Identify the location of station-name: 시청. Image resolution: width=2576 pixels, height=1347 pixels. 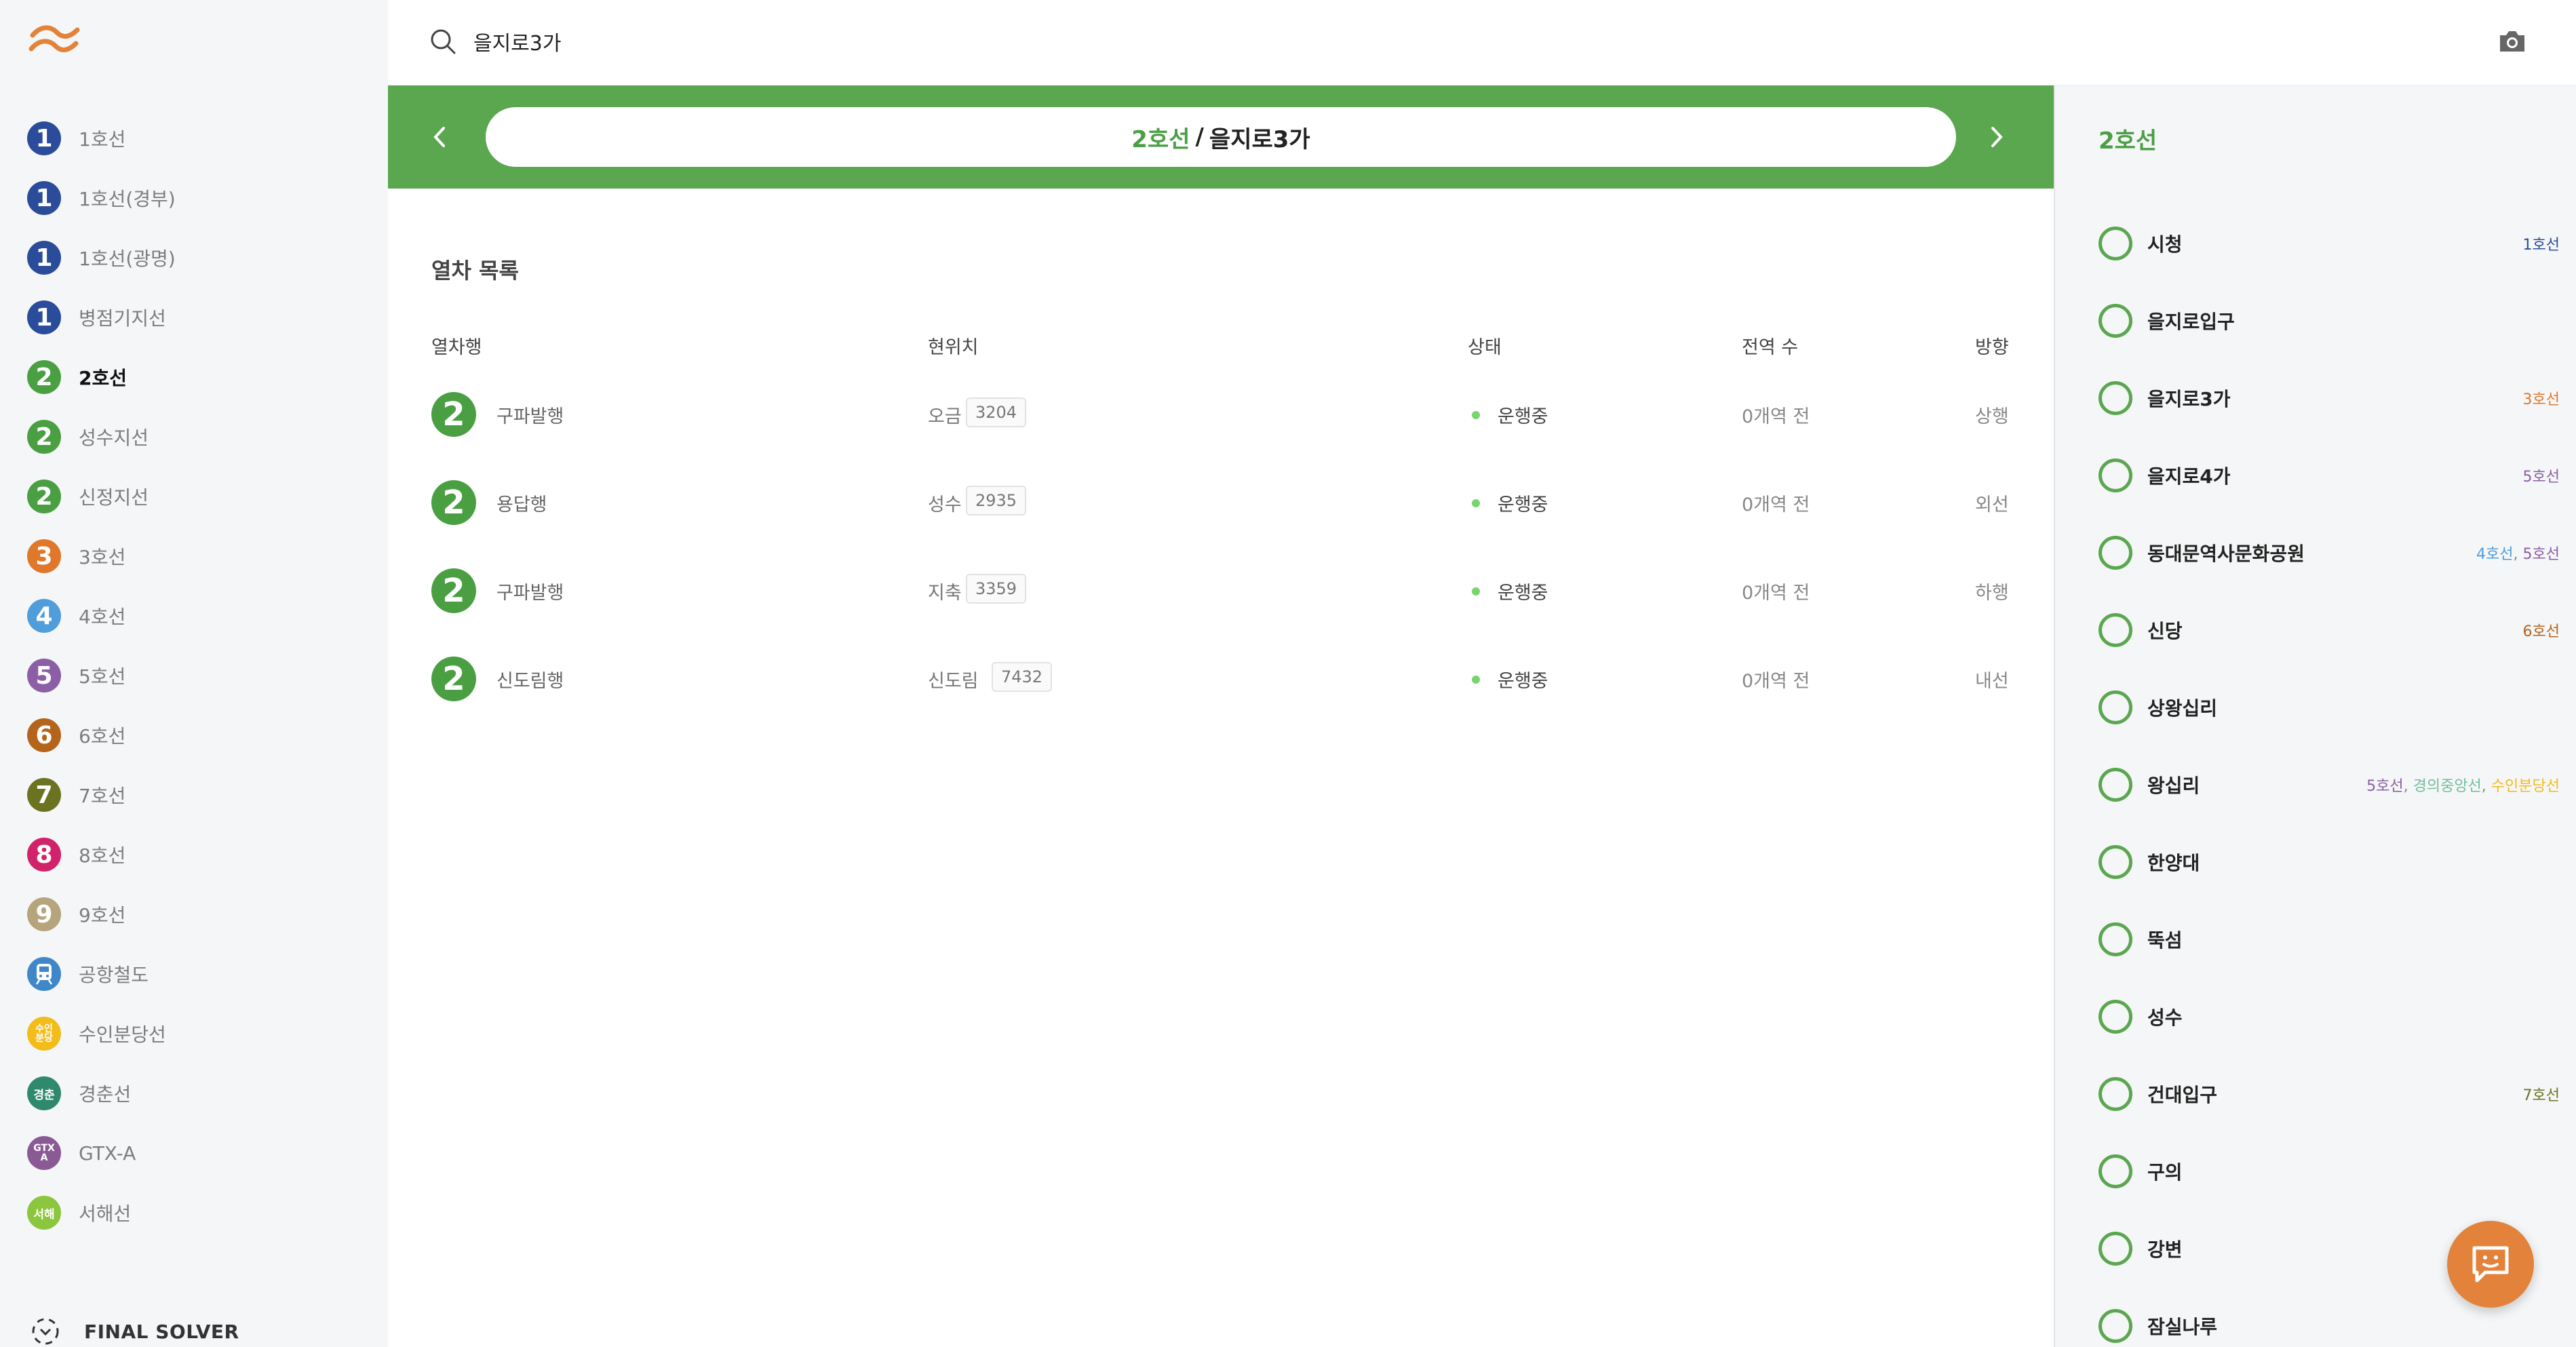
(2165, 244).